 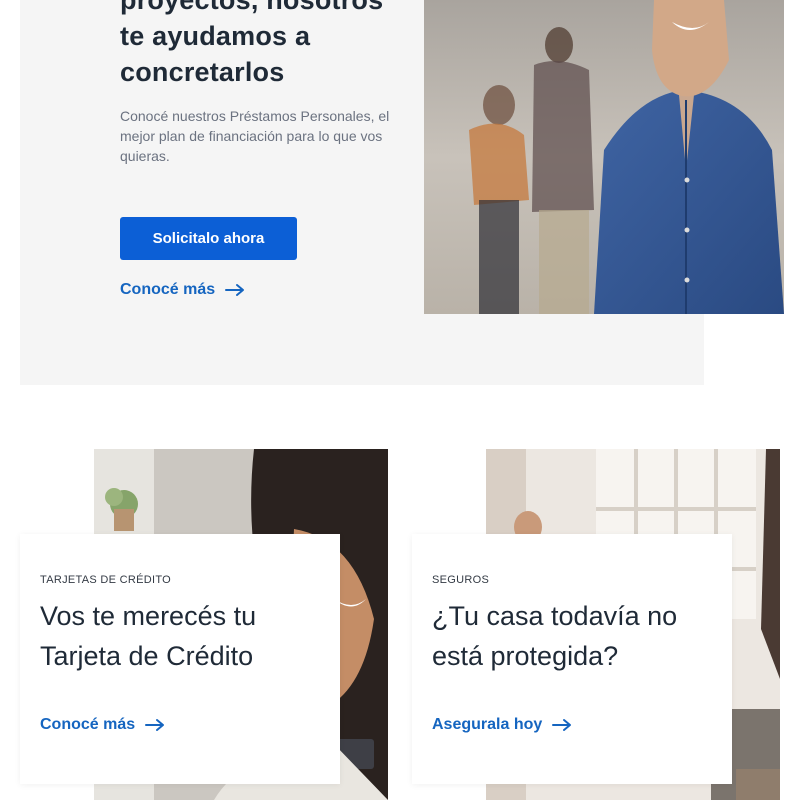 I want to click on card-link-label: Asegurala hoy, so click(x=487, y=724).